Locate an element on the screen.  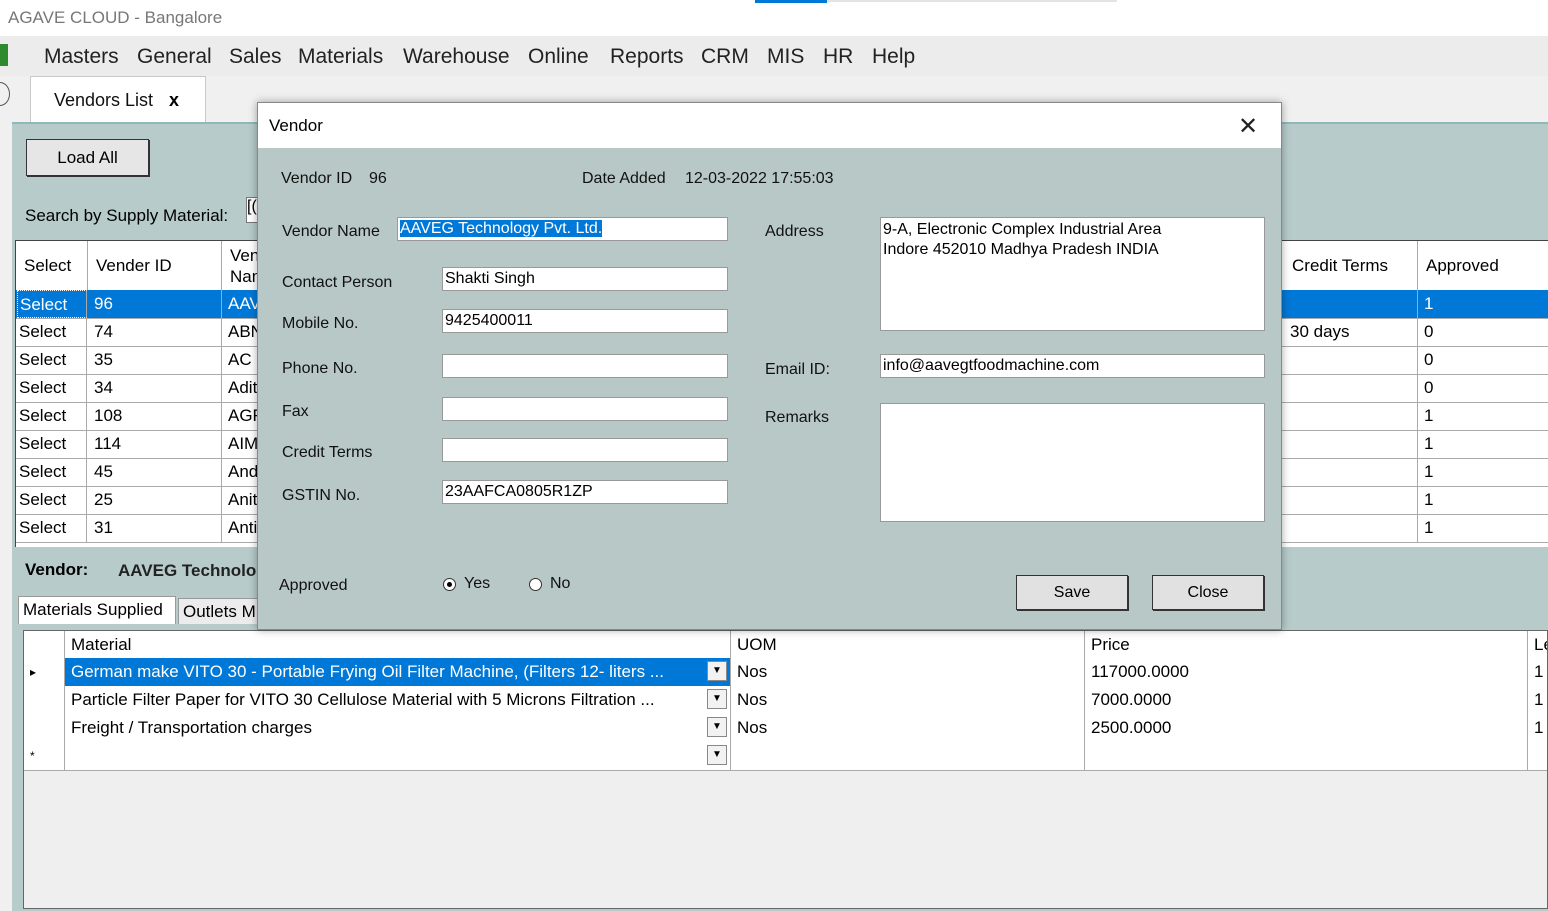
approved-no-label: No is located at coordinates (560, 584).